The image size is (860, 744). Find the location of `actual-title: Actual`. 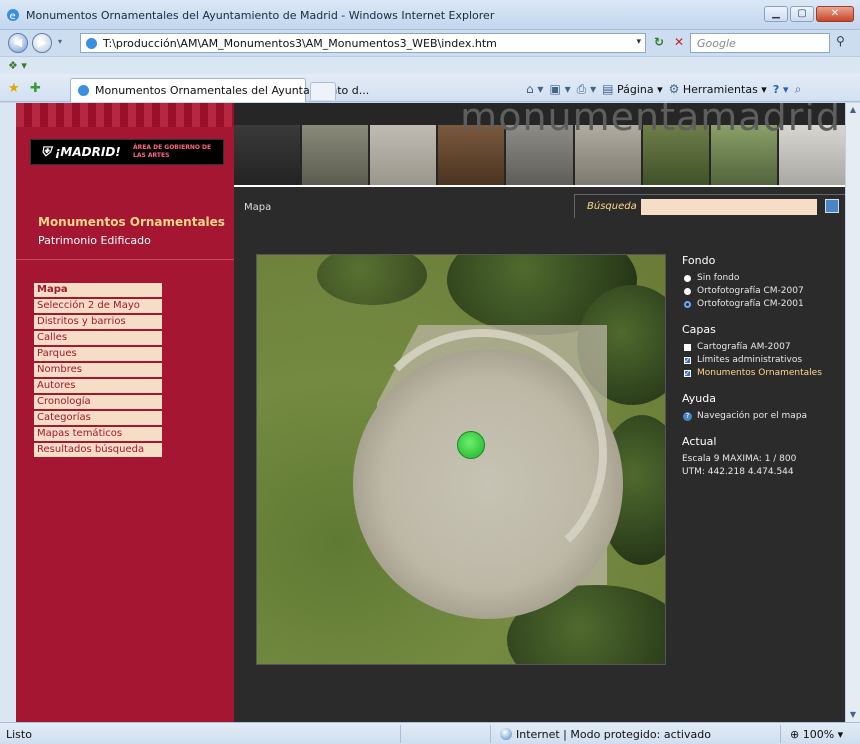

actual-title: Actual is located at coordinates (699, 441).